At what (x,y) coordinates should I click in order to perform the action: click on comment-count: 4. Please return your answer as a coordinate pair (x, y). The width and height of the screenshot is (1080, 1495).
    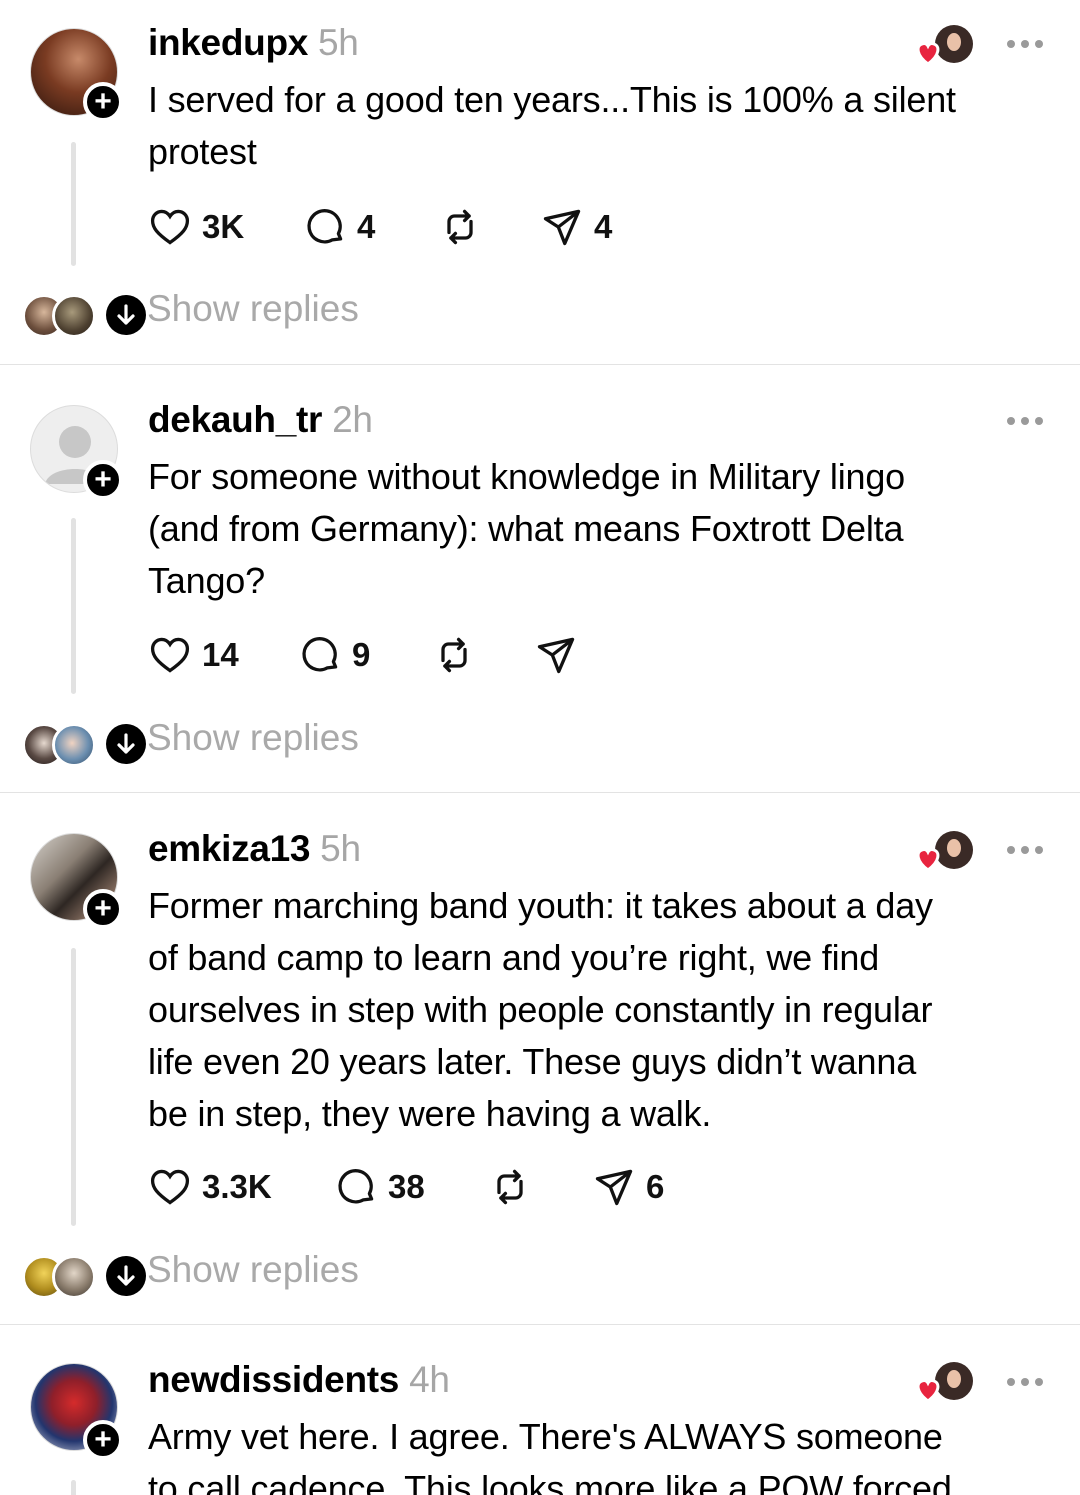
    Looking at the image, I should click on (366, 226).